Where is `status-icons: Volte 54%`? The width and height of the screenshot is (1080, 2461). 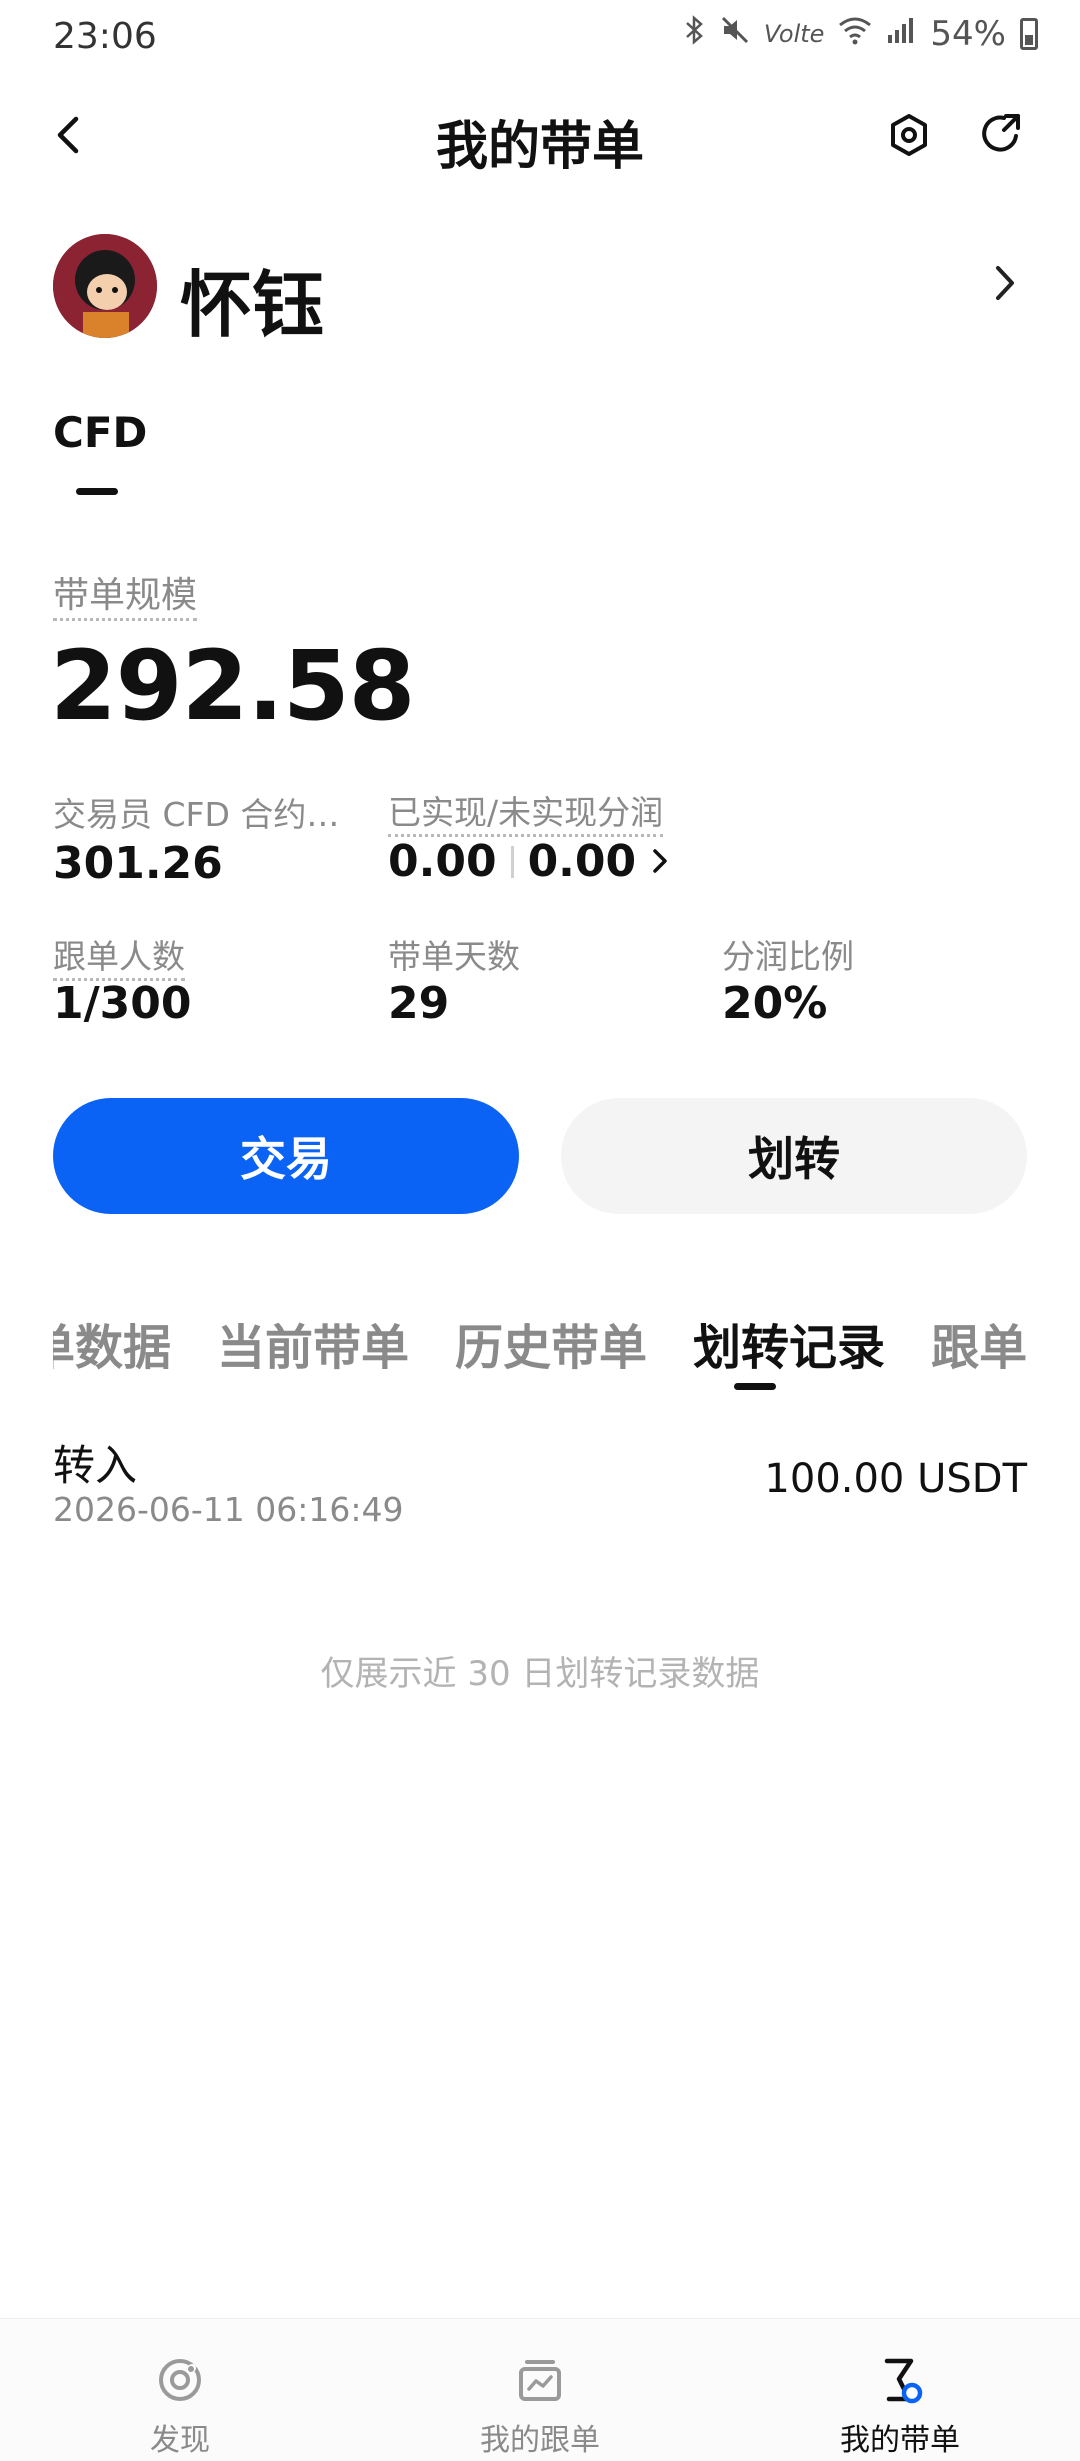 status-icons: Volte 54% is located at coordinates (861, 34).